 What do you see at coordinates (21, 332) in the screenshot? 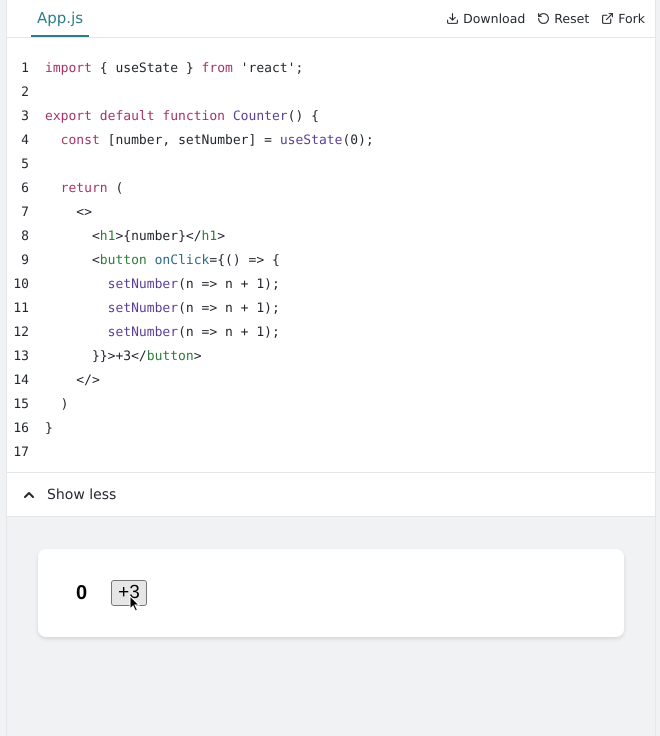
I see `line-number: 12` at bounding box center [21, 332].